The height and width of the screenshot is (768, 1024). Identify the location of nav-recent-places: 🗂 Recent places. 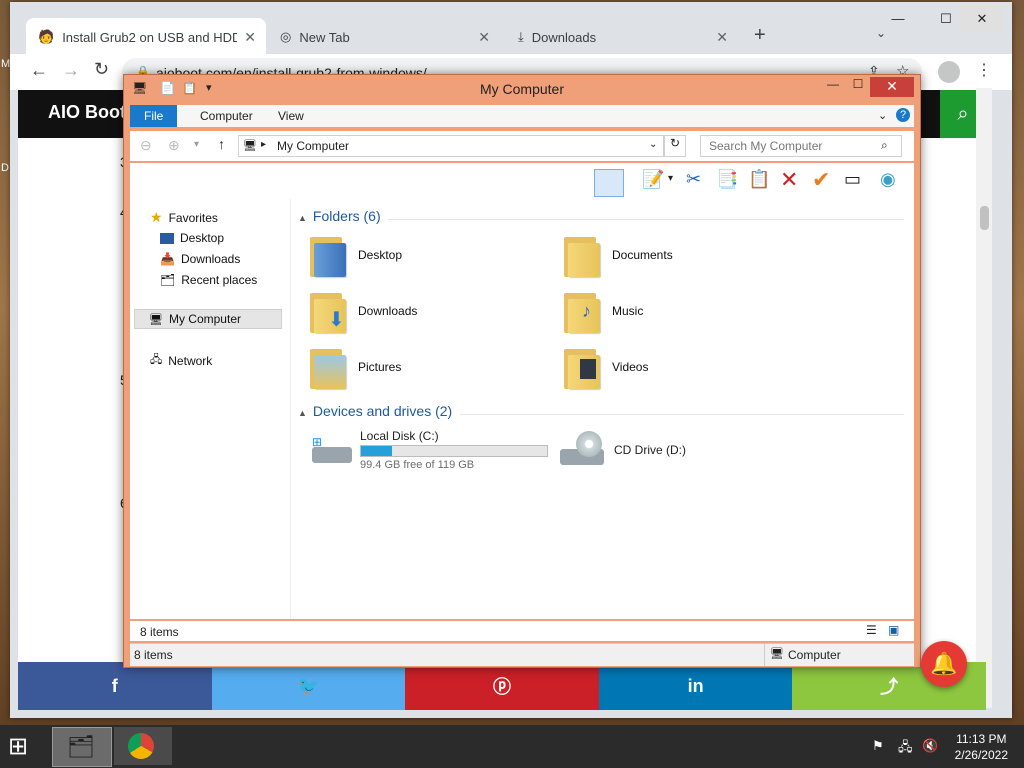
(208, 280).